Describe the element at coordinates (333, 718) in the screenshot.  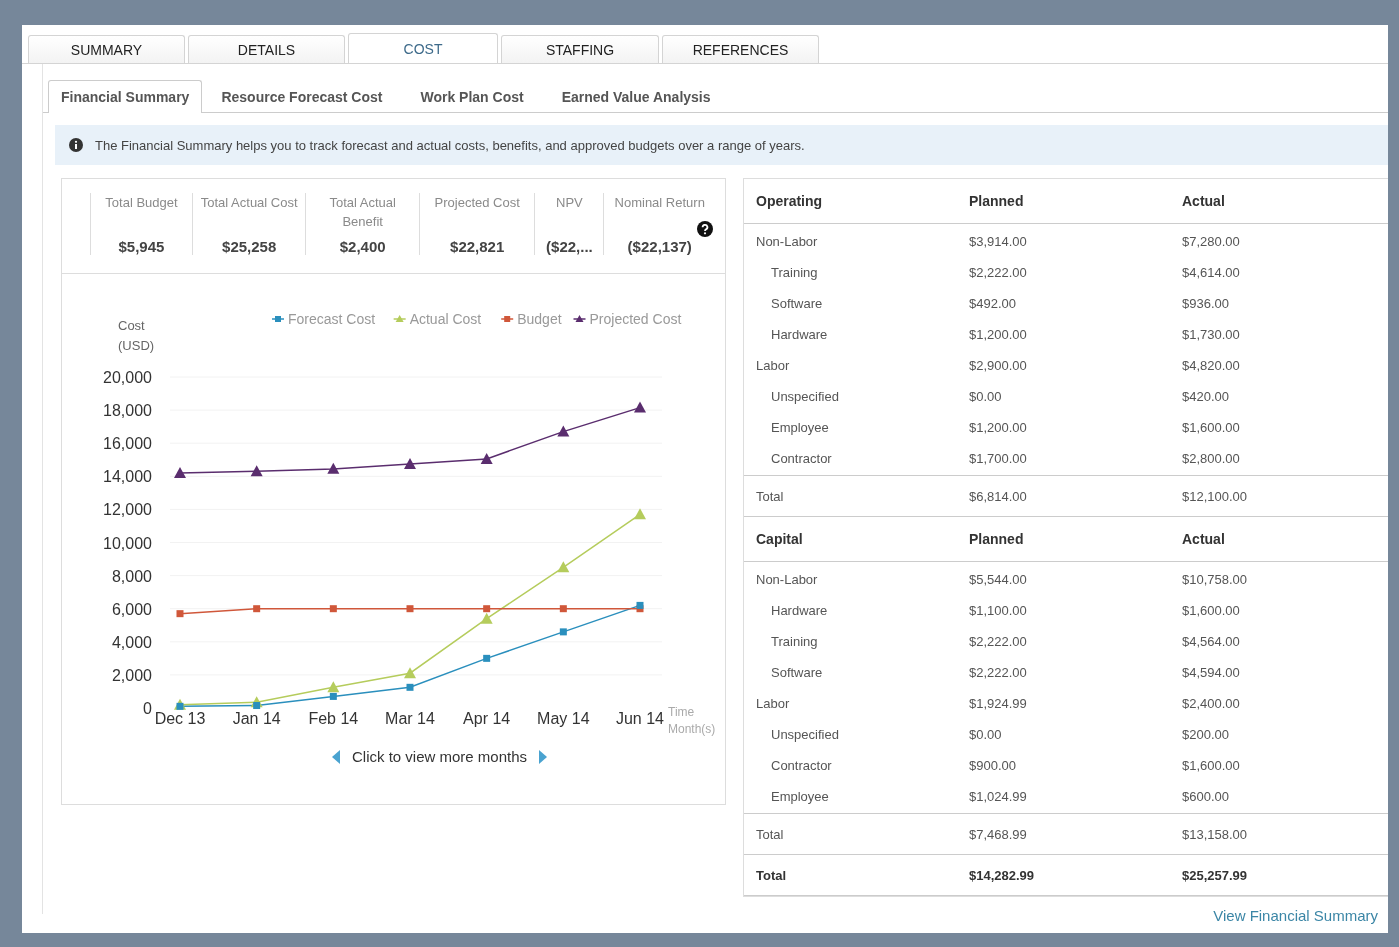
I see `x-tick-label: Feb 14` at that location.